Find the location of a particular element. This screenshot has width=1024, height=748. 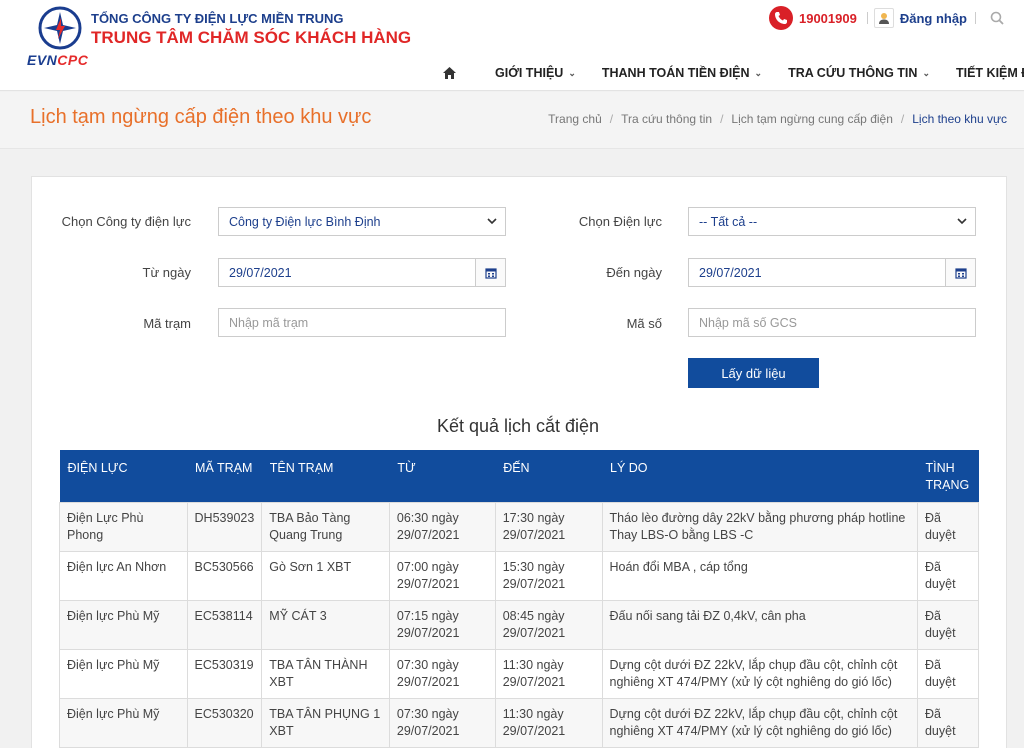

breadcrumb-lookup: Tra cứu thông tin is located at coordinates (666, 119).